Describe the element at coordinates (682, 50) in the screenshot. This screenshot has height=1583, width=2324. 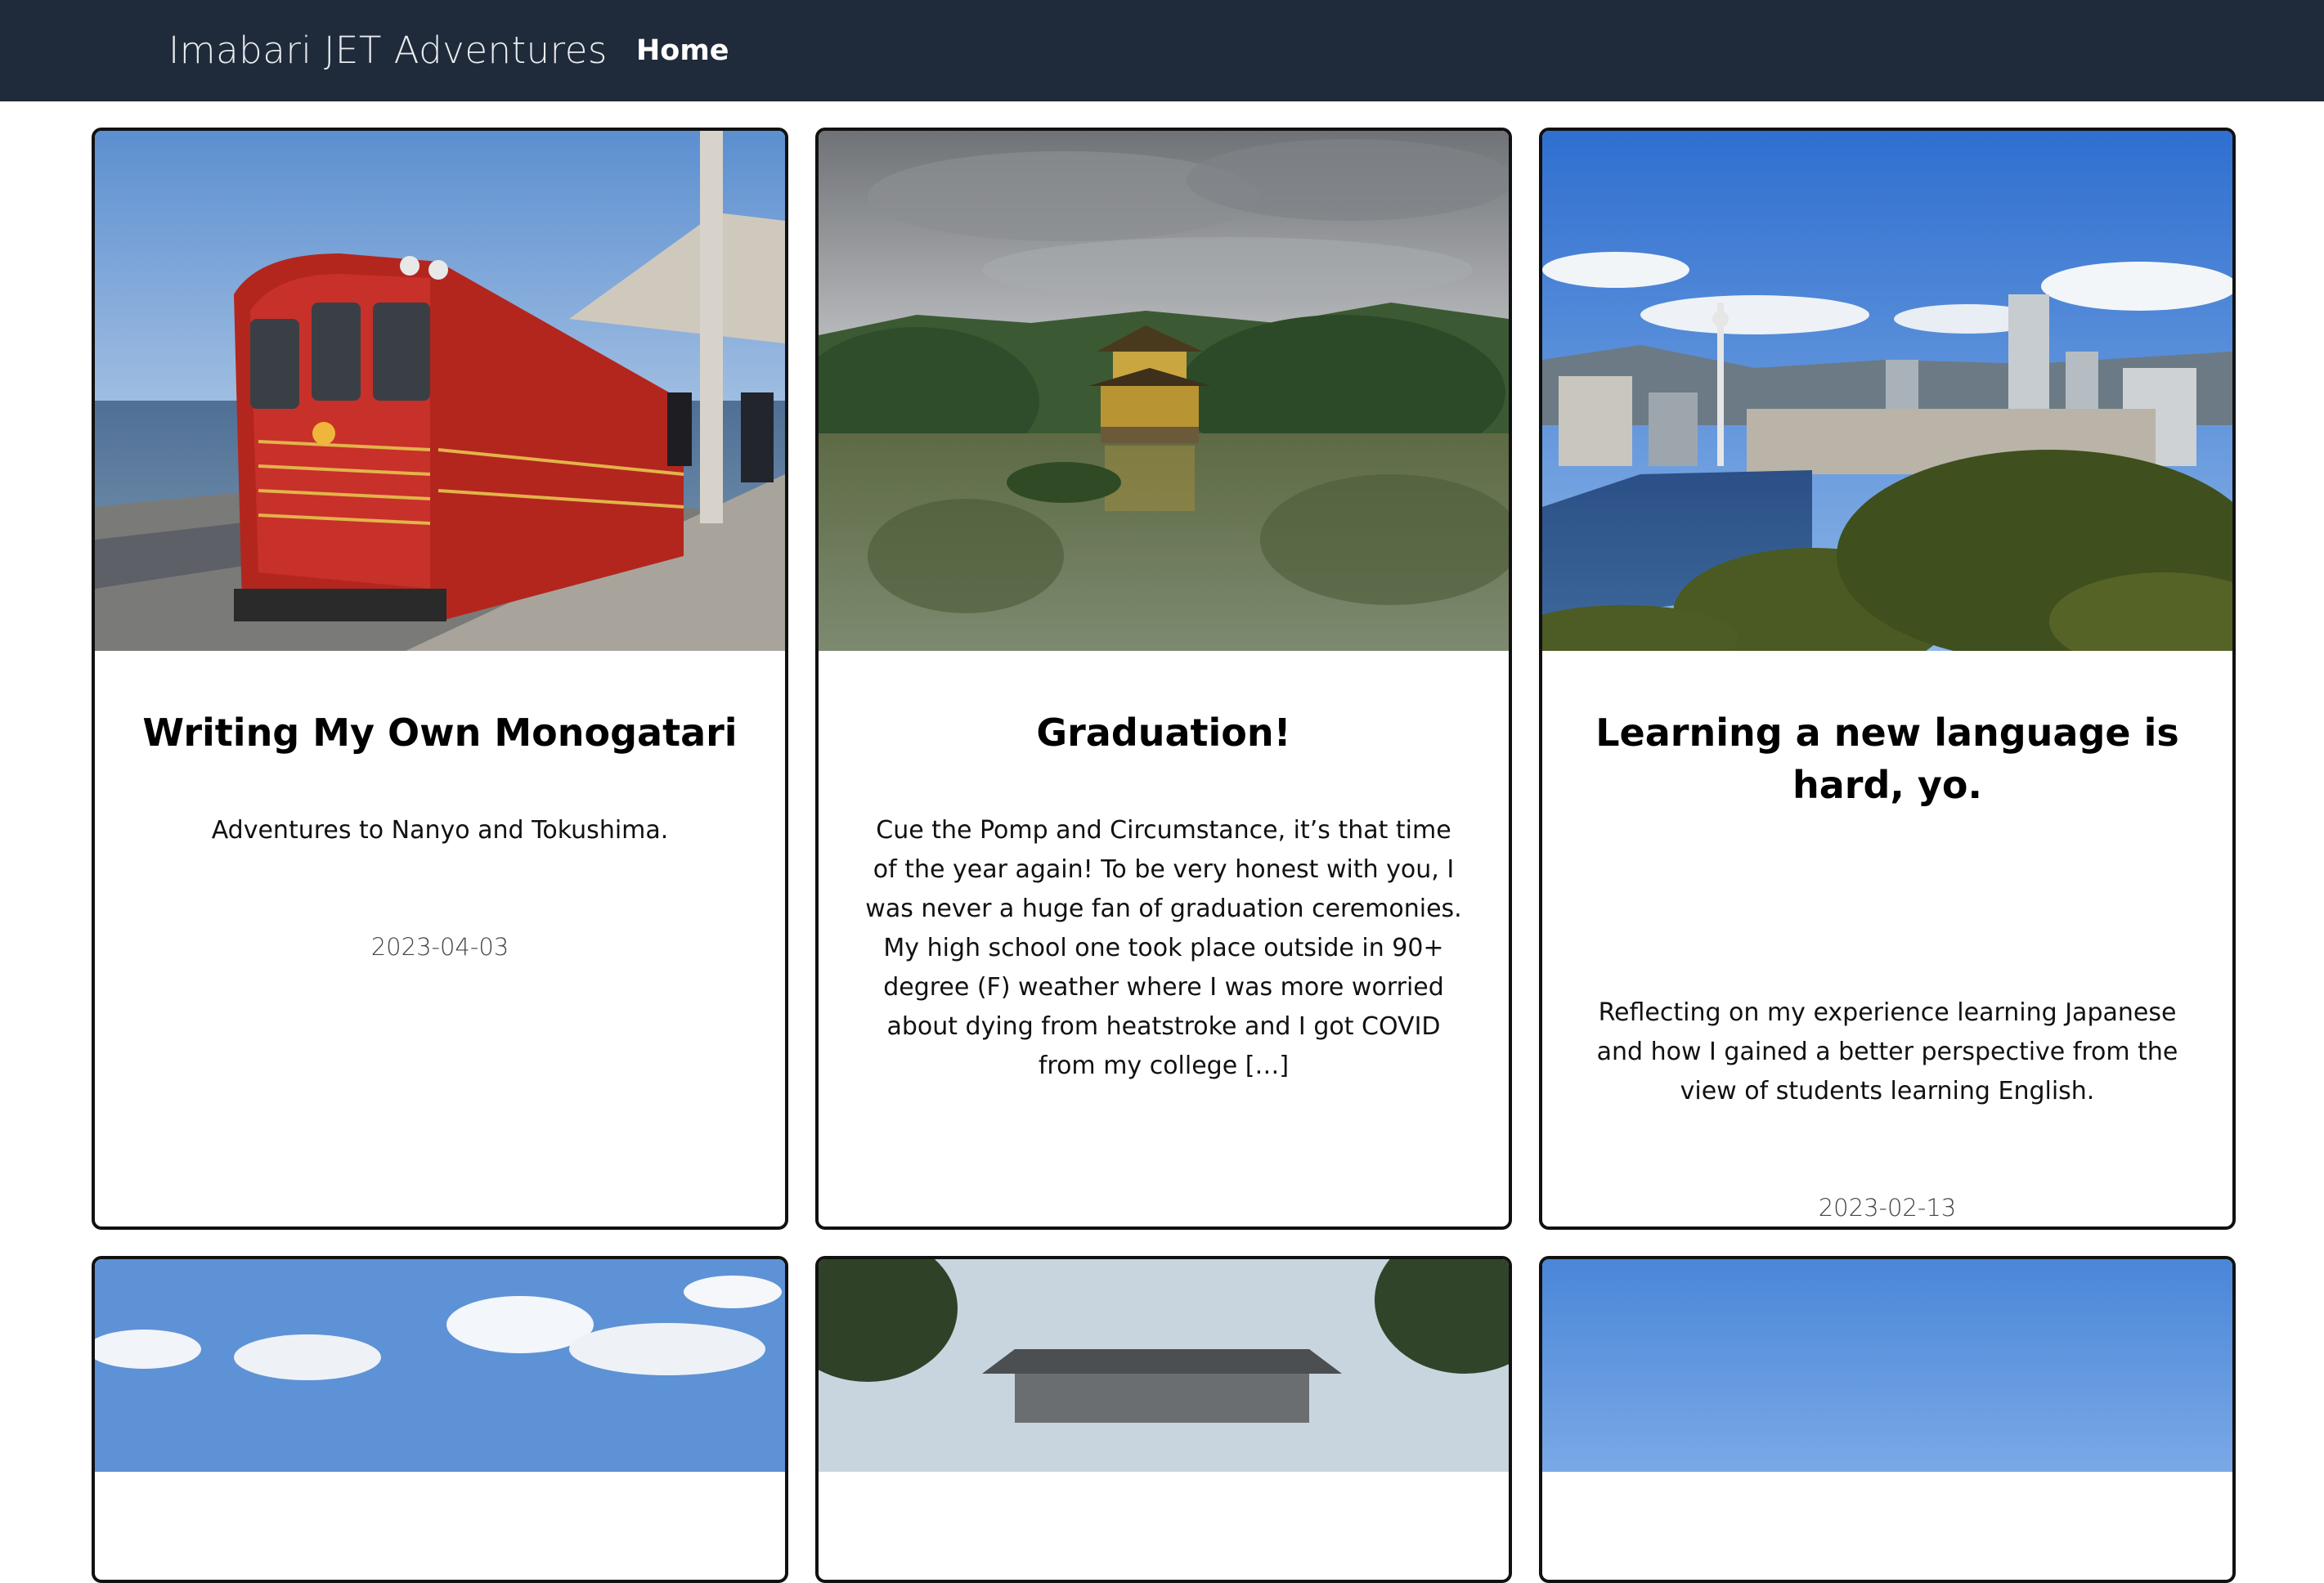
I see `nav-link-home: Home` at that location.